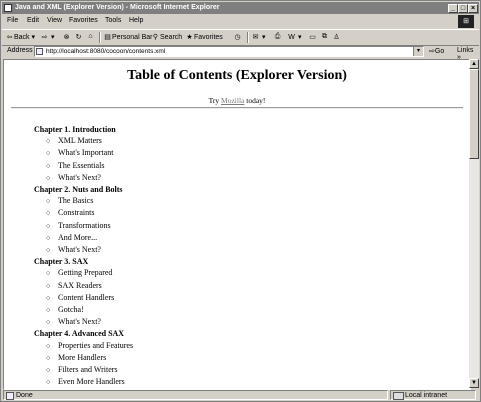  What do you see at coordinates (20, 37) in the screenshot?
I see `back-button: ⇦ Back ▾` at bounding box center [20, 37].